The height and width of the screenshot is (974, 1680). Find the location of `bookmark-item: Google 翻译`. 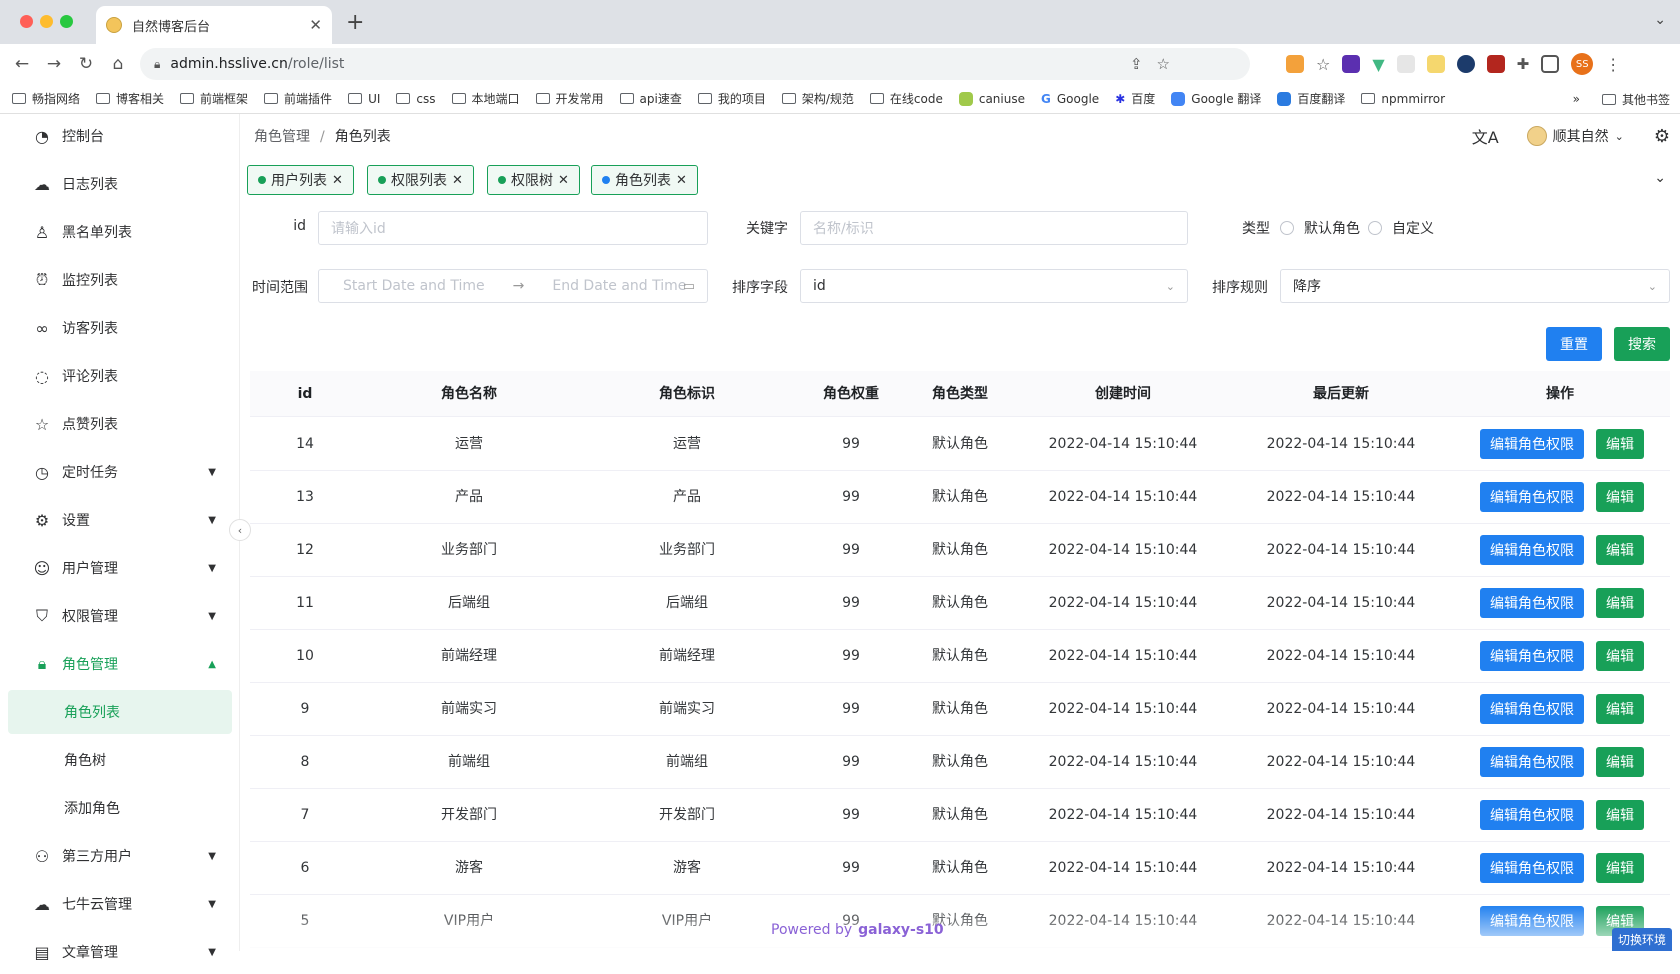

bookmark-item: Google 翻译 is located at coordinates (1216, 98).